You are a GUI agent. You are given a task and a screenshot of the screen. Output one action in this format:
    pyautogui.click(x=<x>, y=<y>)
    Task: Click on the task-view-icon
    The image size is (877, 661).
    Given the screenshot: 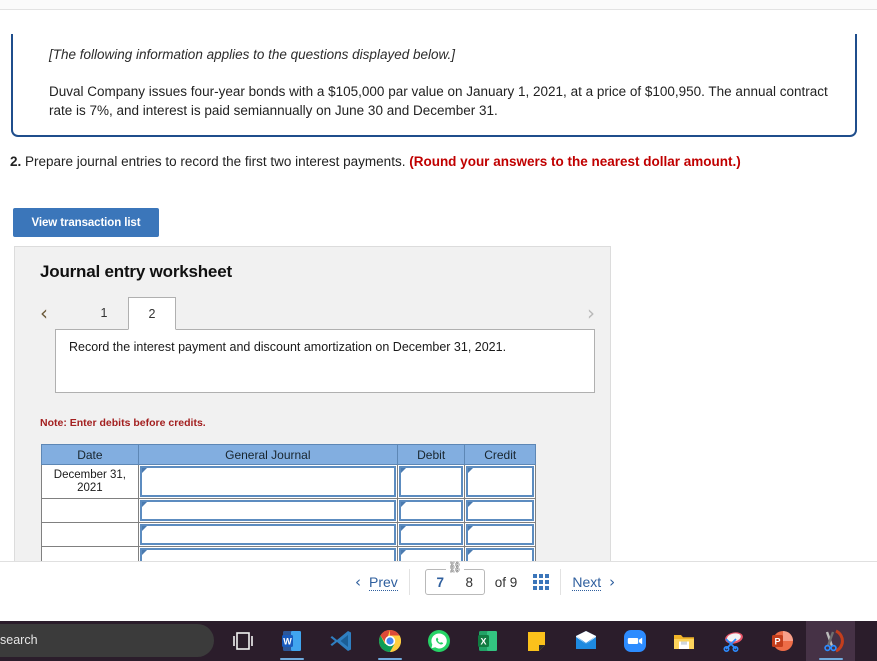 What is the action you would take?
    pyautogui.click(x=243, y=641)
    